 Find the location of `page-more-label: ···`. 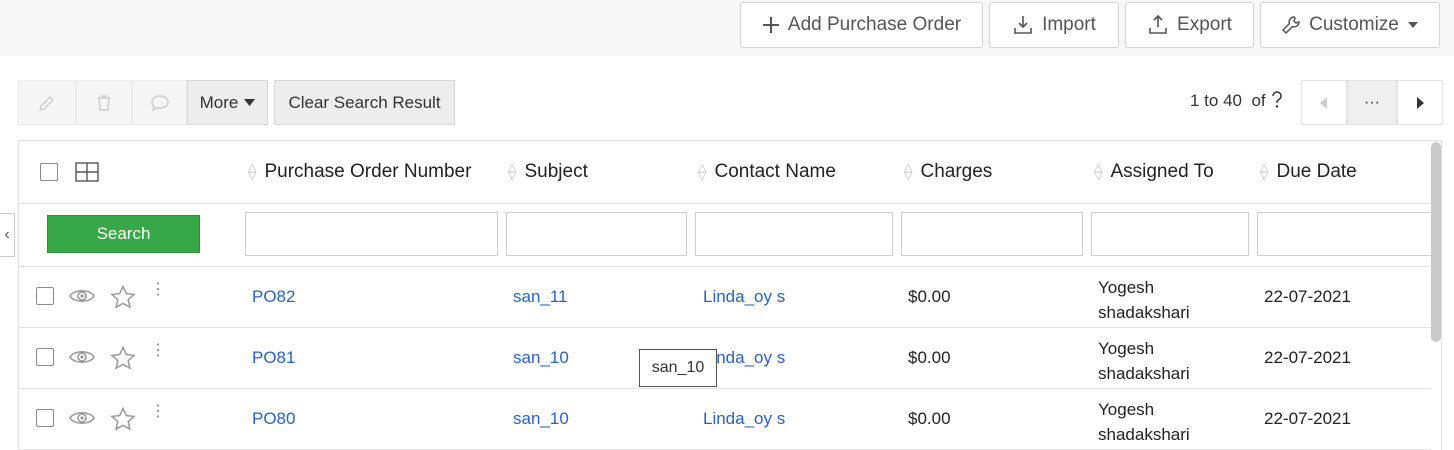

page-more-label: ··· is located at coordinates (1372, 102).